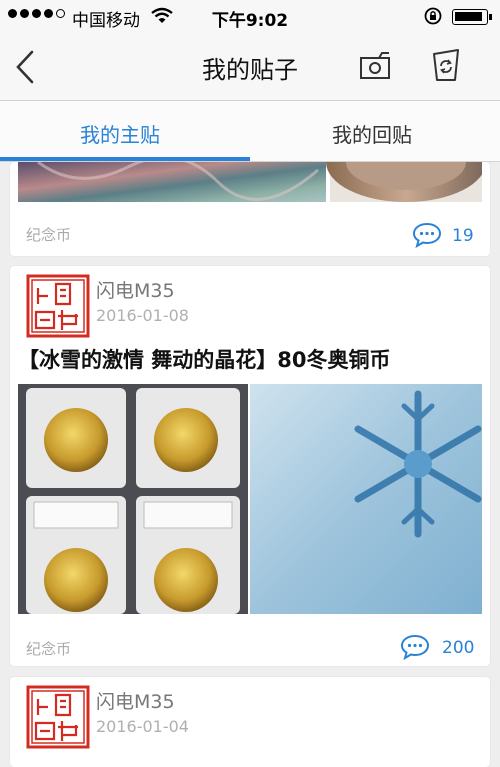  Describe the element at coordinates (250, 722) in the screenshot. I see `post-card: 闪电M35 2016-01-04` at that location.